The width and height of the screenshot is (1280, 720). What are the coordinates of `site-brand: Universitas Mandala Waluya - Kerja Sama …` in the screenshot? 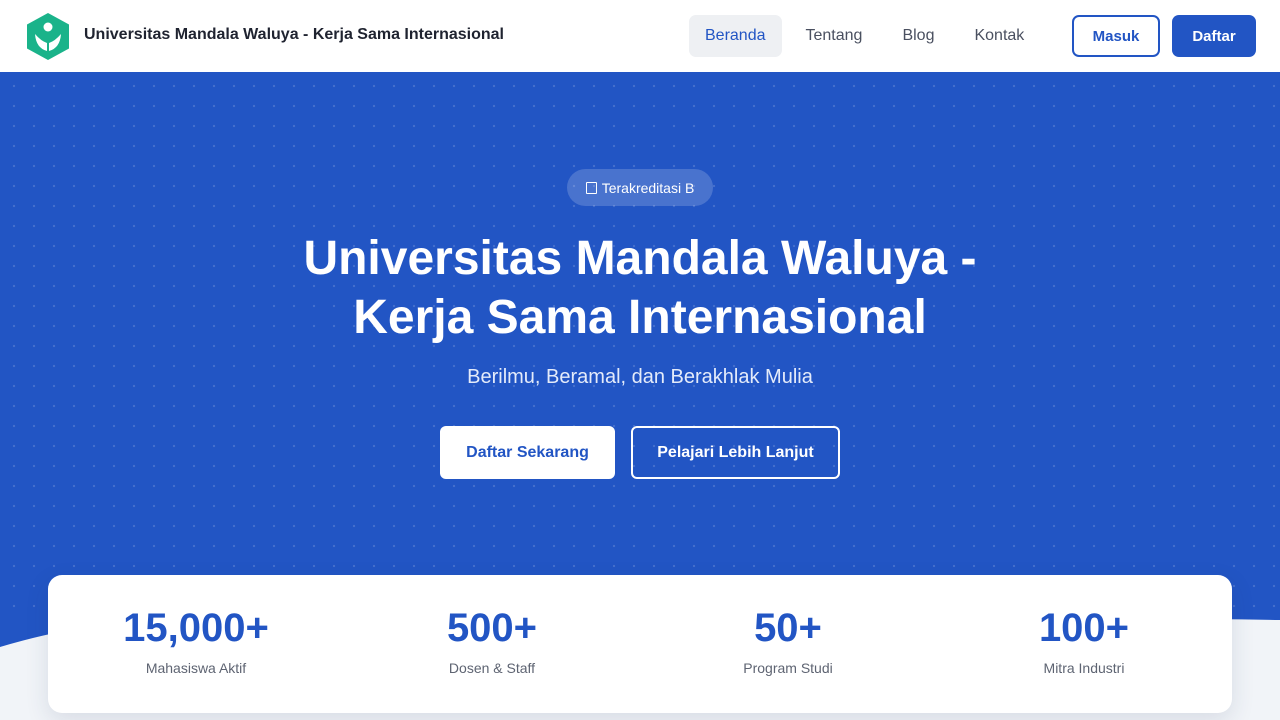 It's located at (294, 35).